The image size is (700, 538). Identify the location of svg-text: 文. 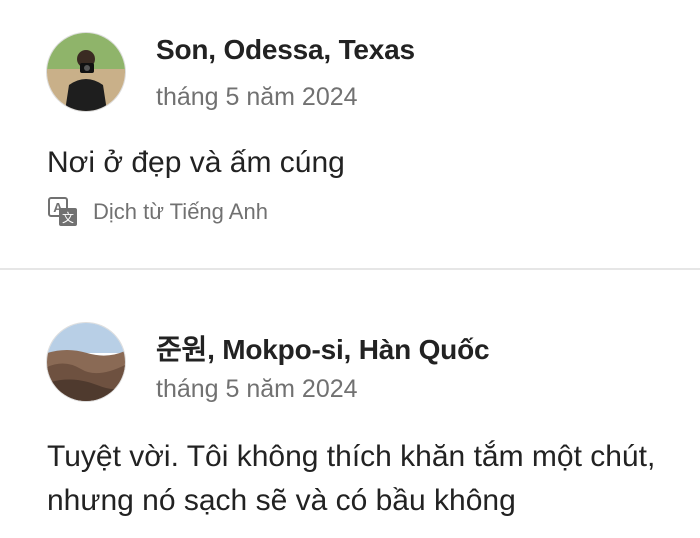
(68, 217).